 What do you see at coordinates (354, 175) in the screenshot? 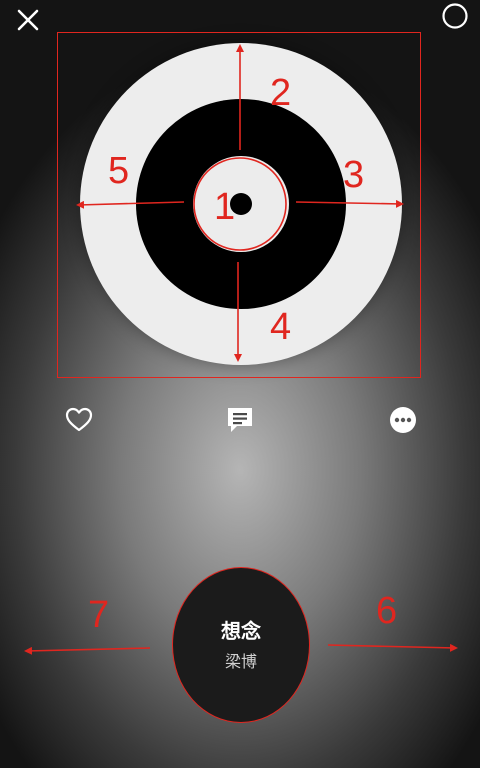
I see `annotation-label-3: 3` at bounding box center [354, 175].